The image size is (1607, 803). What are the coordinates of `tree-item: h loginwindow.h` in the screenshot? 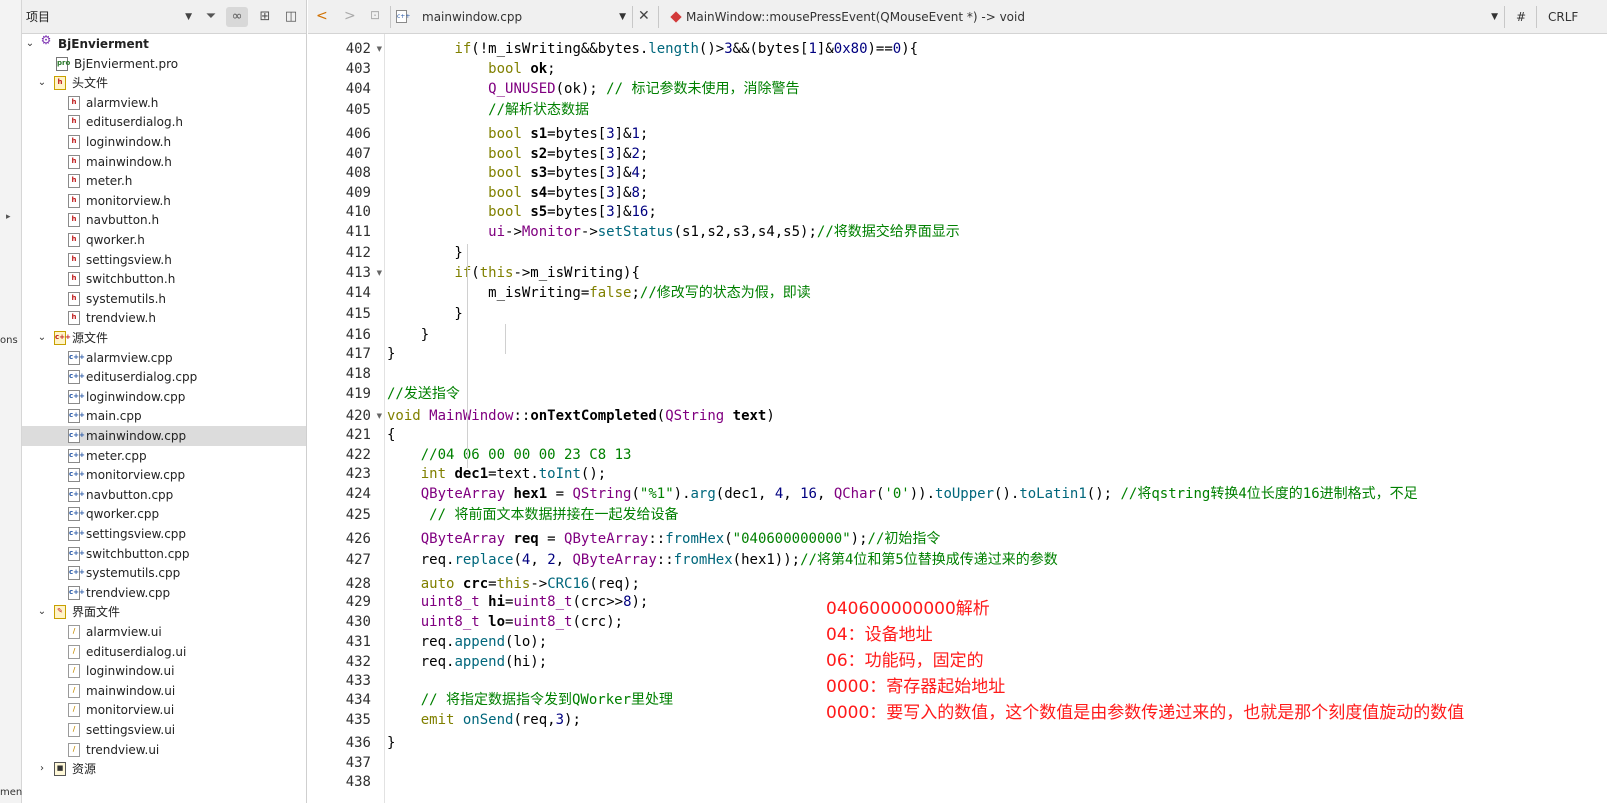 It's located at (164, 142).